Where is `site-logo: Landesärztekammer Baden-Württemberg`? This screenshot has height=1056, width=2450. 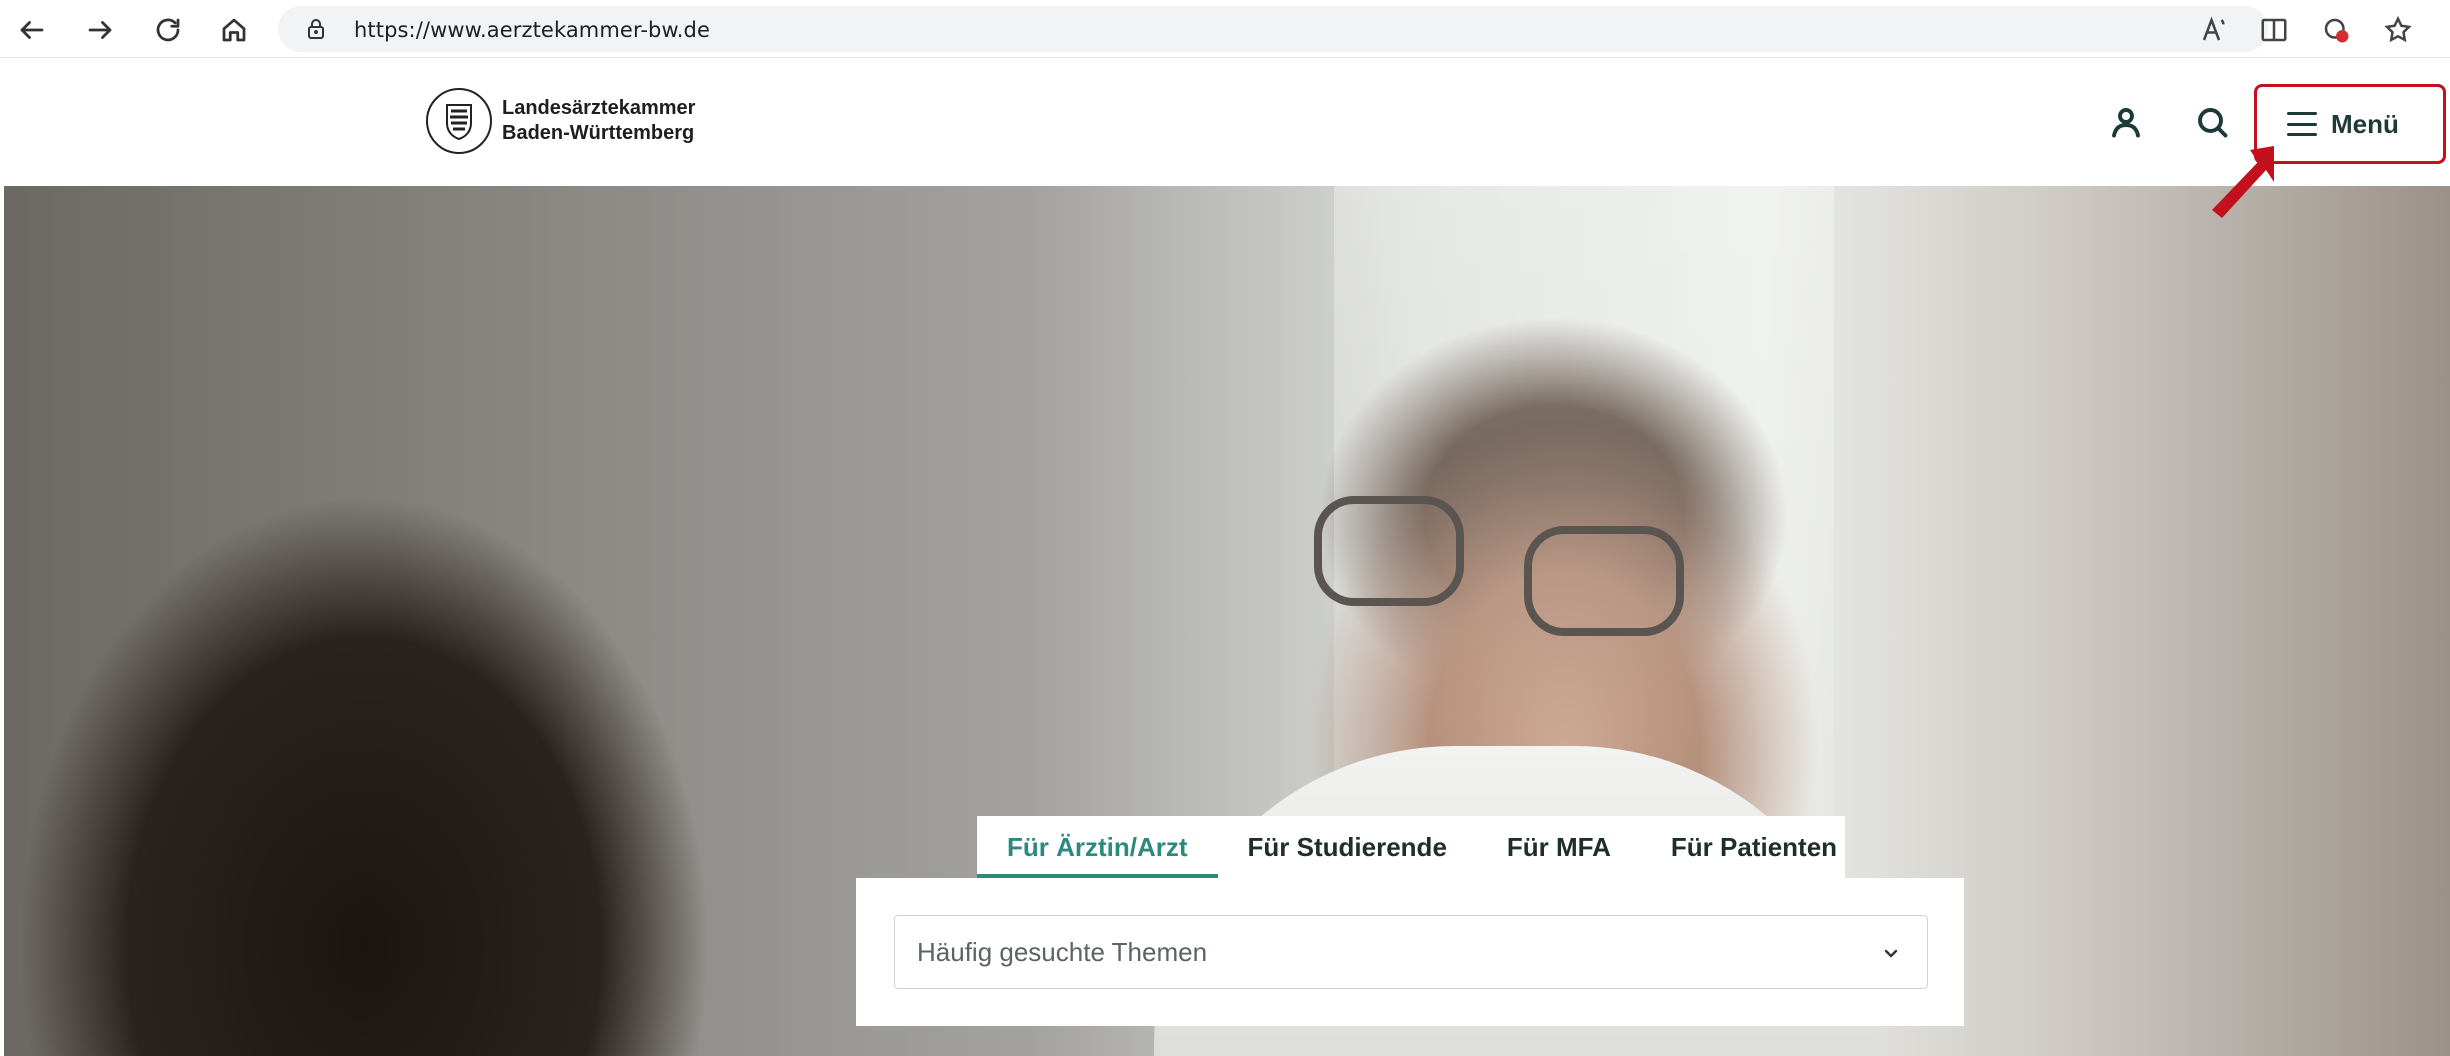
site-logo: Landesärztekammer Baden-Württemberg is located at coordinates (560, 121).